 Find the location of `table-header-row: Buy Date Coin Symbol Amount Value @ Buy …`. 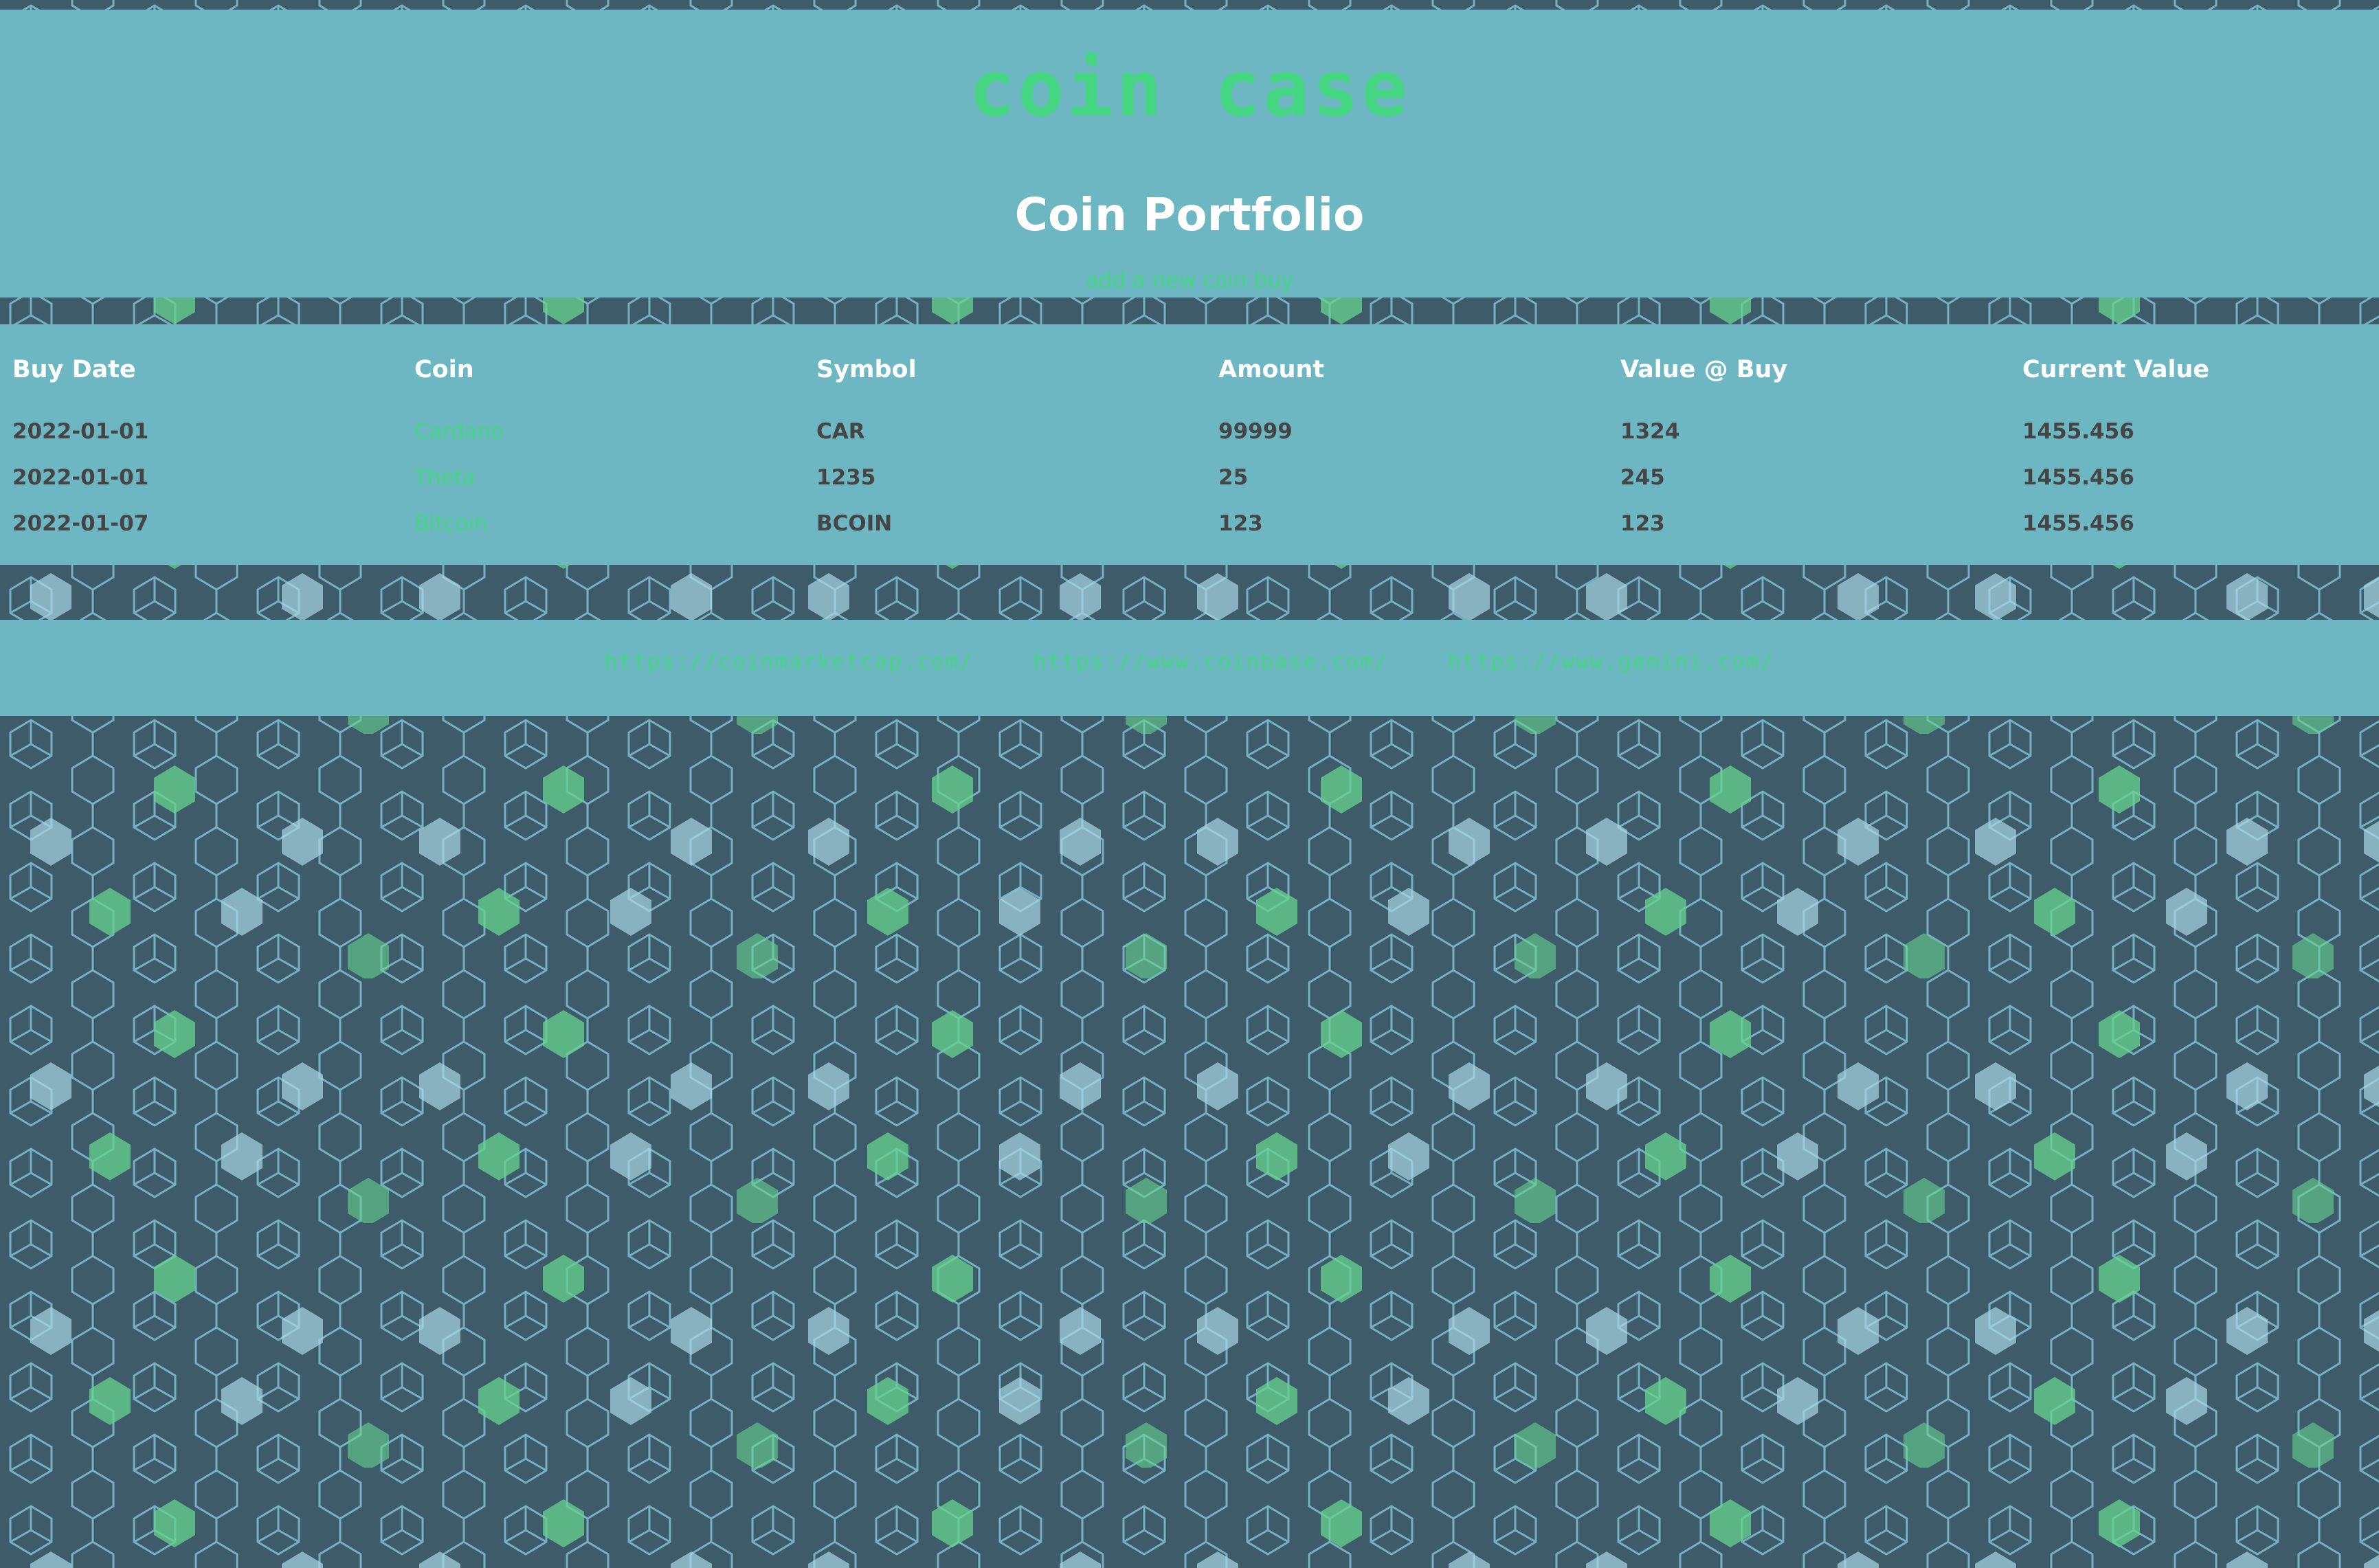

table-header-row: Buy Date Coin Symbol Amount Value @ Buy … is located at coordinates (1189, 366).